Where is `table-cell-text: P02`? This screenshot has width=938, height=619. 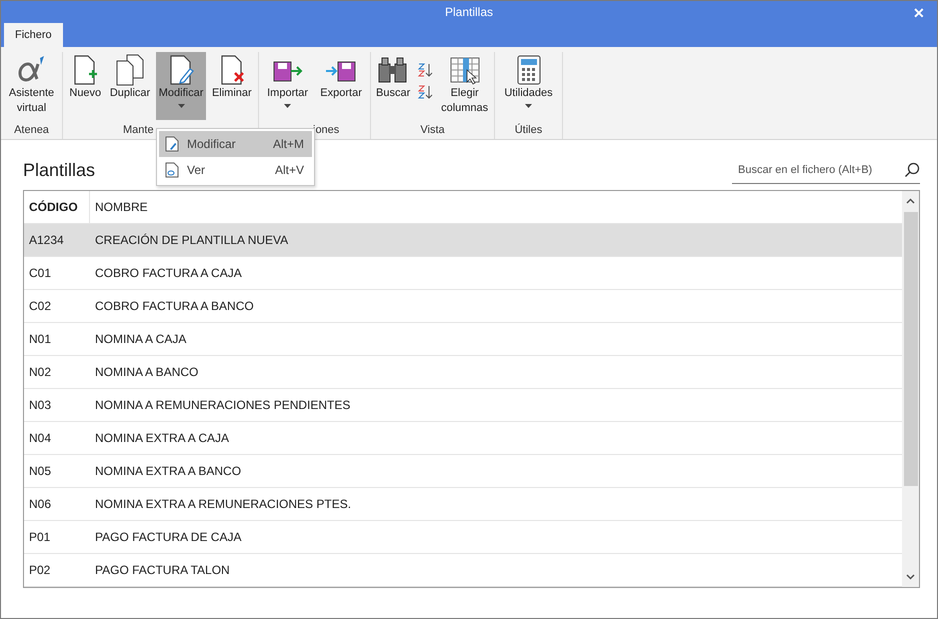
table-cell-text: P02 is located at coordinates (40, 570).